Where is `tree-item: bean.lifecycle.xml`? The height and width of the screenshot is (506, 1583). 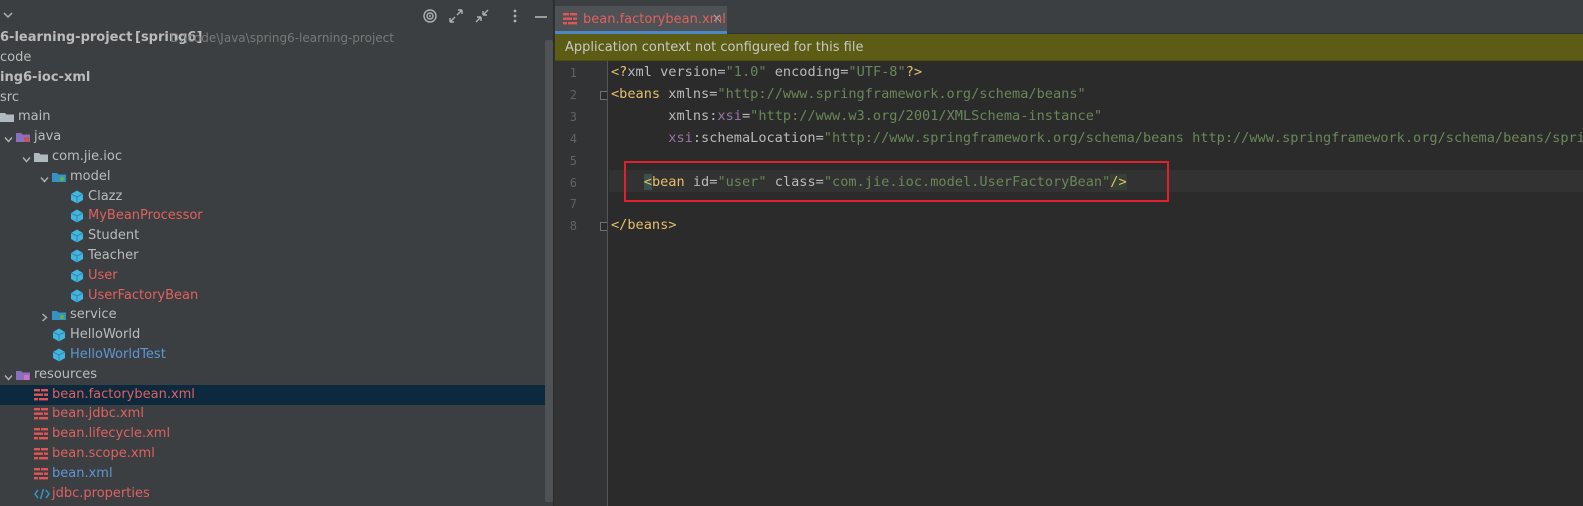 tree-item: bean.lifecycle.xml is located at coordinates (276, 434).